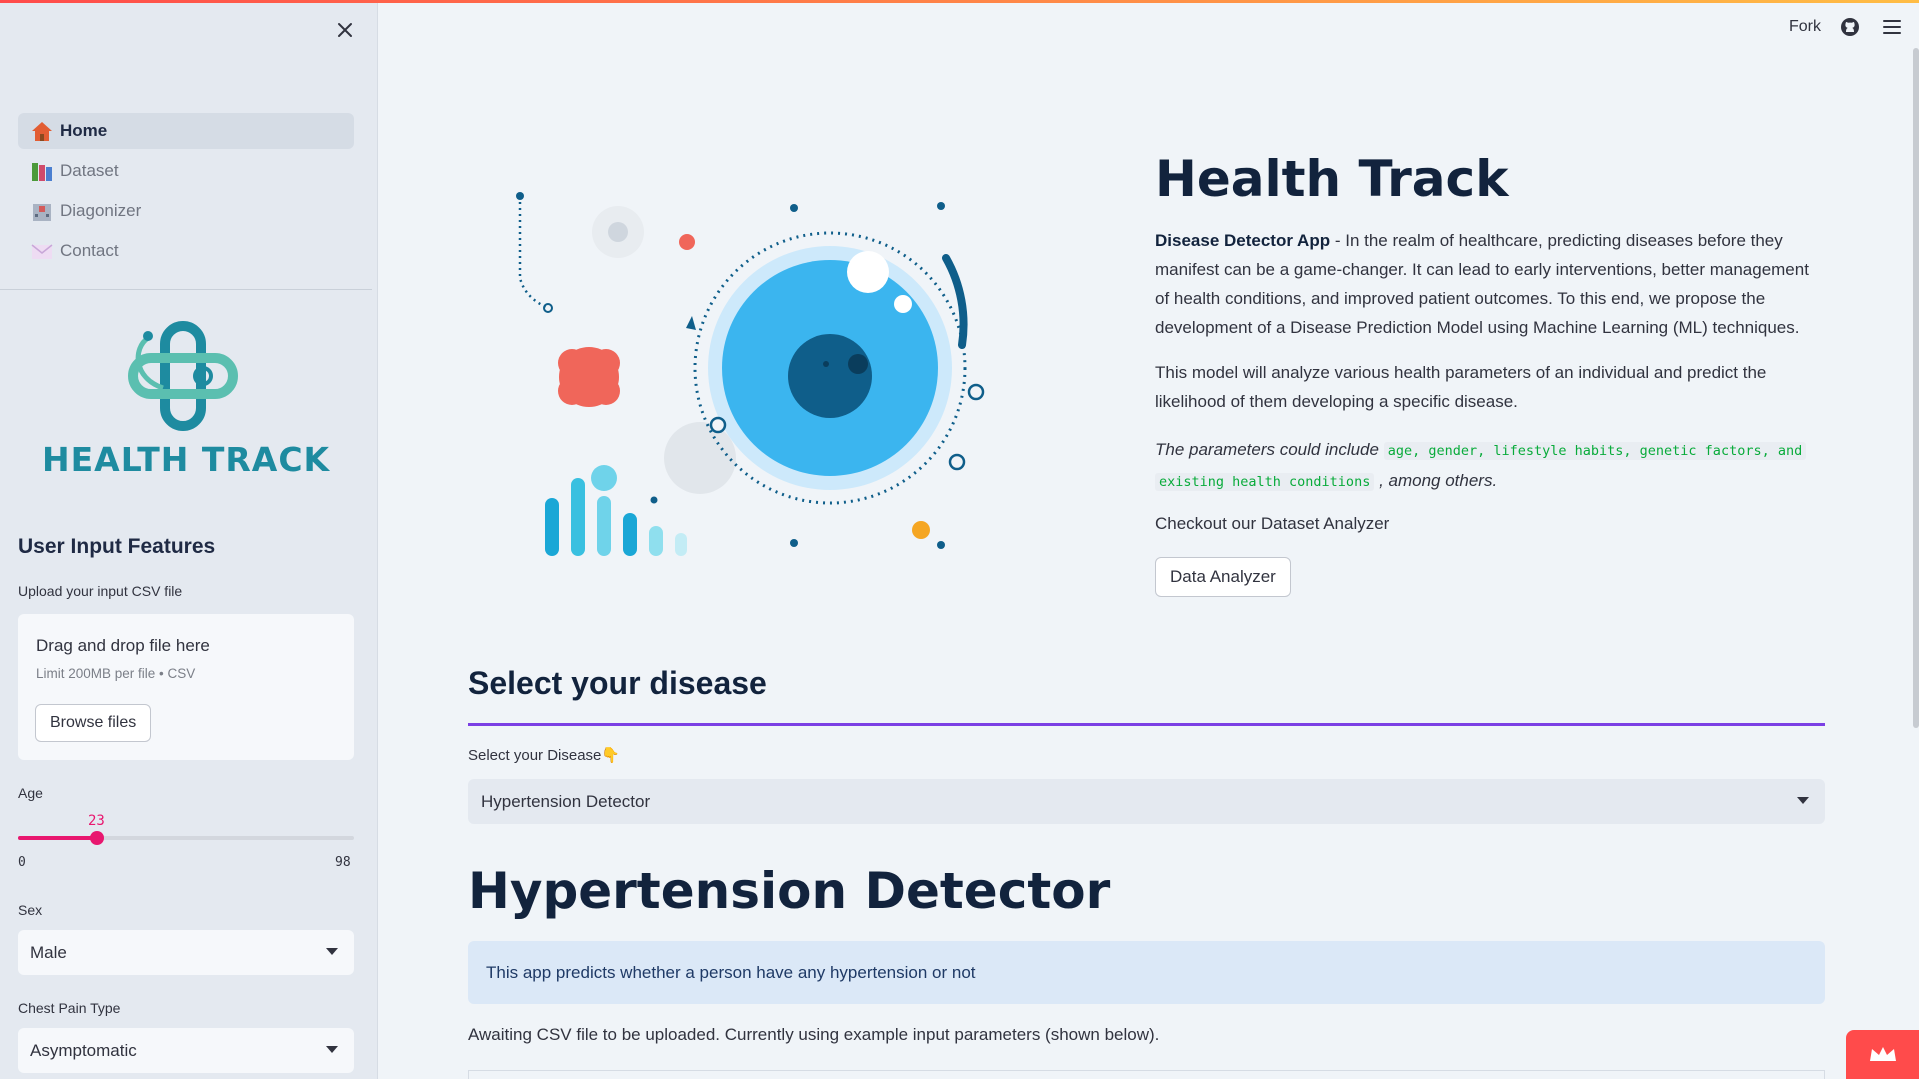  I want to click on crown-icon, so click(1882, 1053).